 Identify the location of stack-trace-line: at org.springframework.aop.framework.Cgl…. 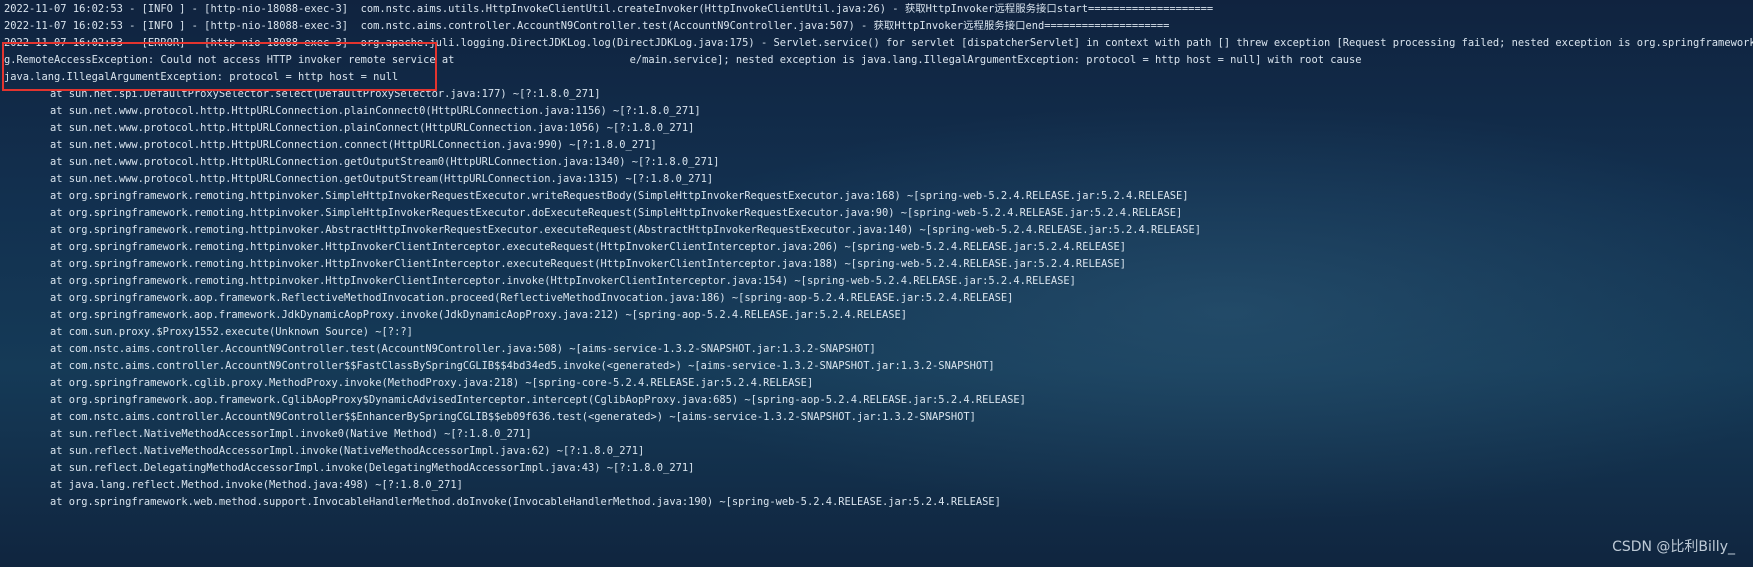
(538, 400).